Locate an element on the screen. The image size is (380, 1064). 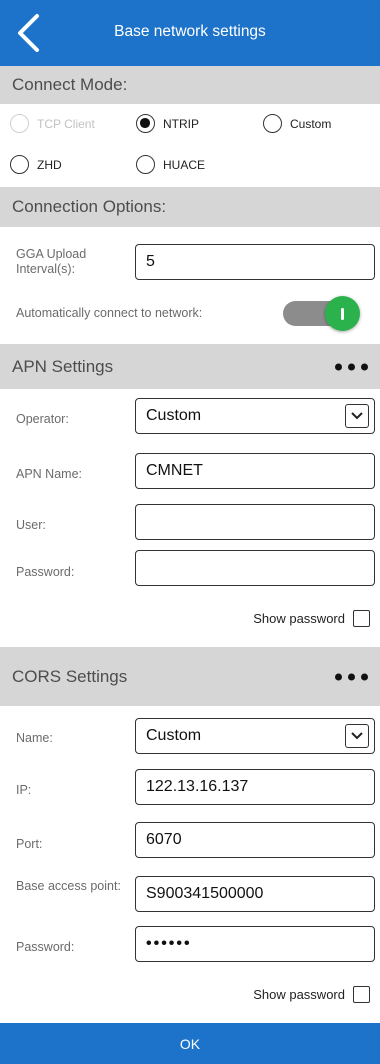
operator-label: Operator: is located at coordinates (42, 419).